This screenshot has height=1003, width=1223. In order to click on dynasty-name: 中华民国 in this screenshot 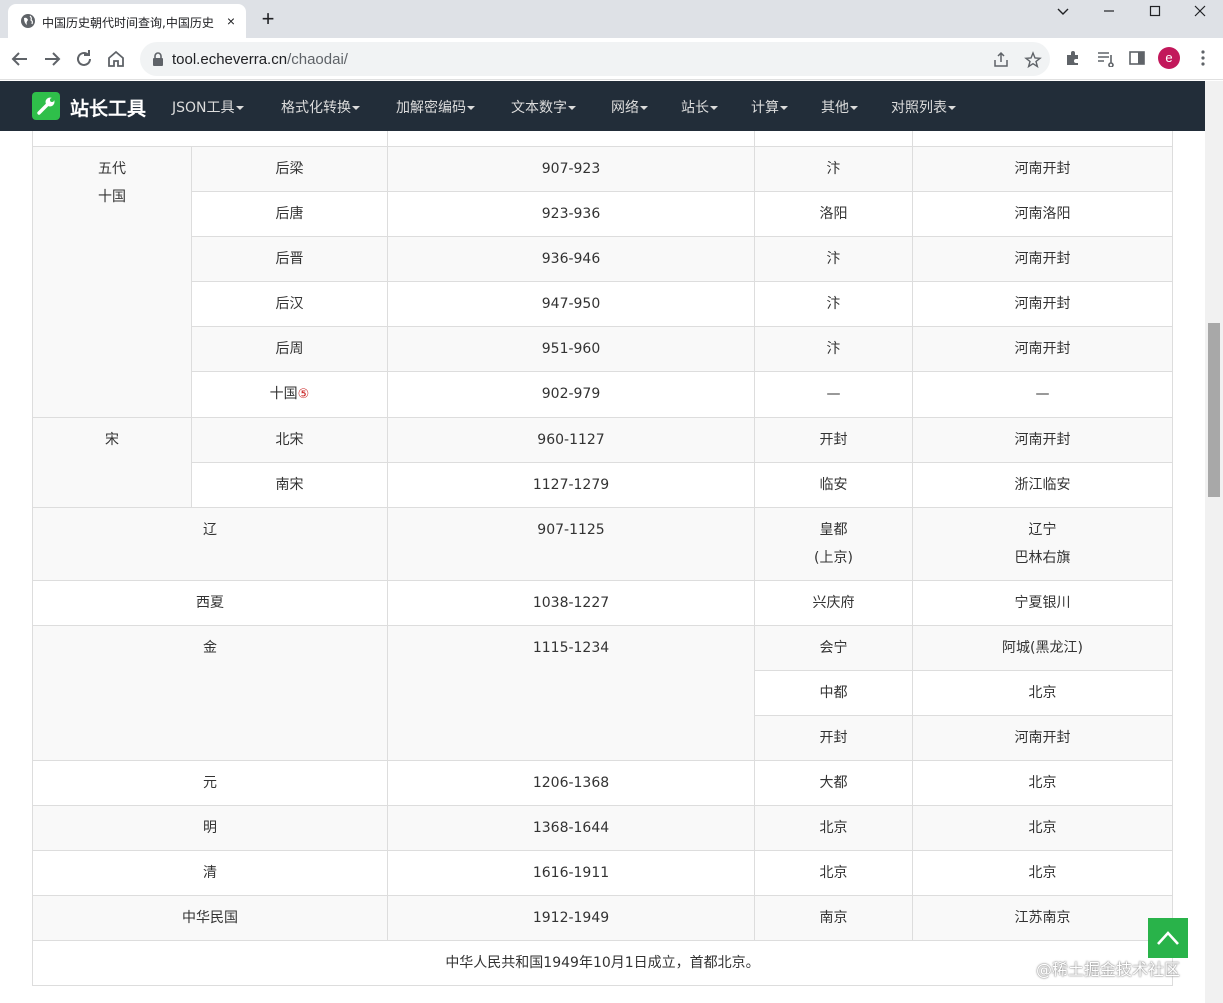, I will do `click(210, 918)`.